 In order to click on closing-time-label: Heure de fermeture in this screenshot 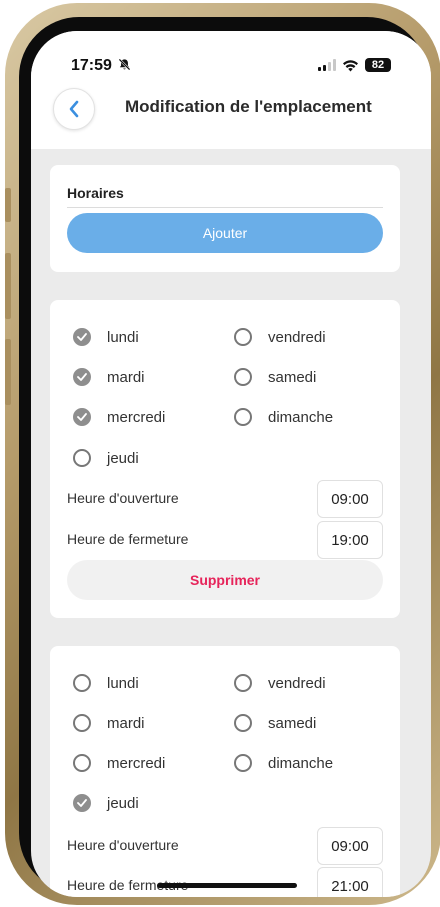, I will do `click(128, 539)`.